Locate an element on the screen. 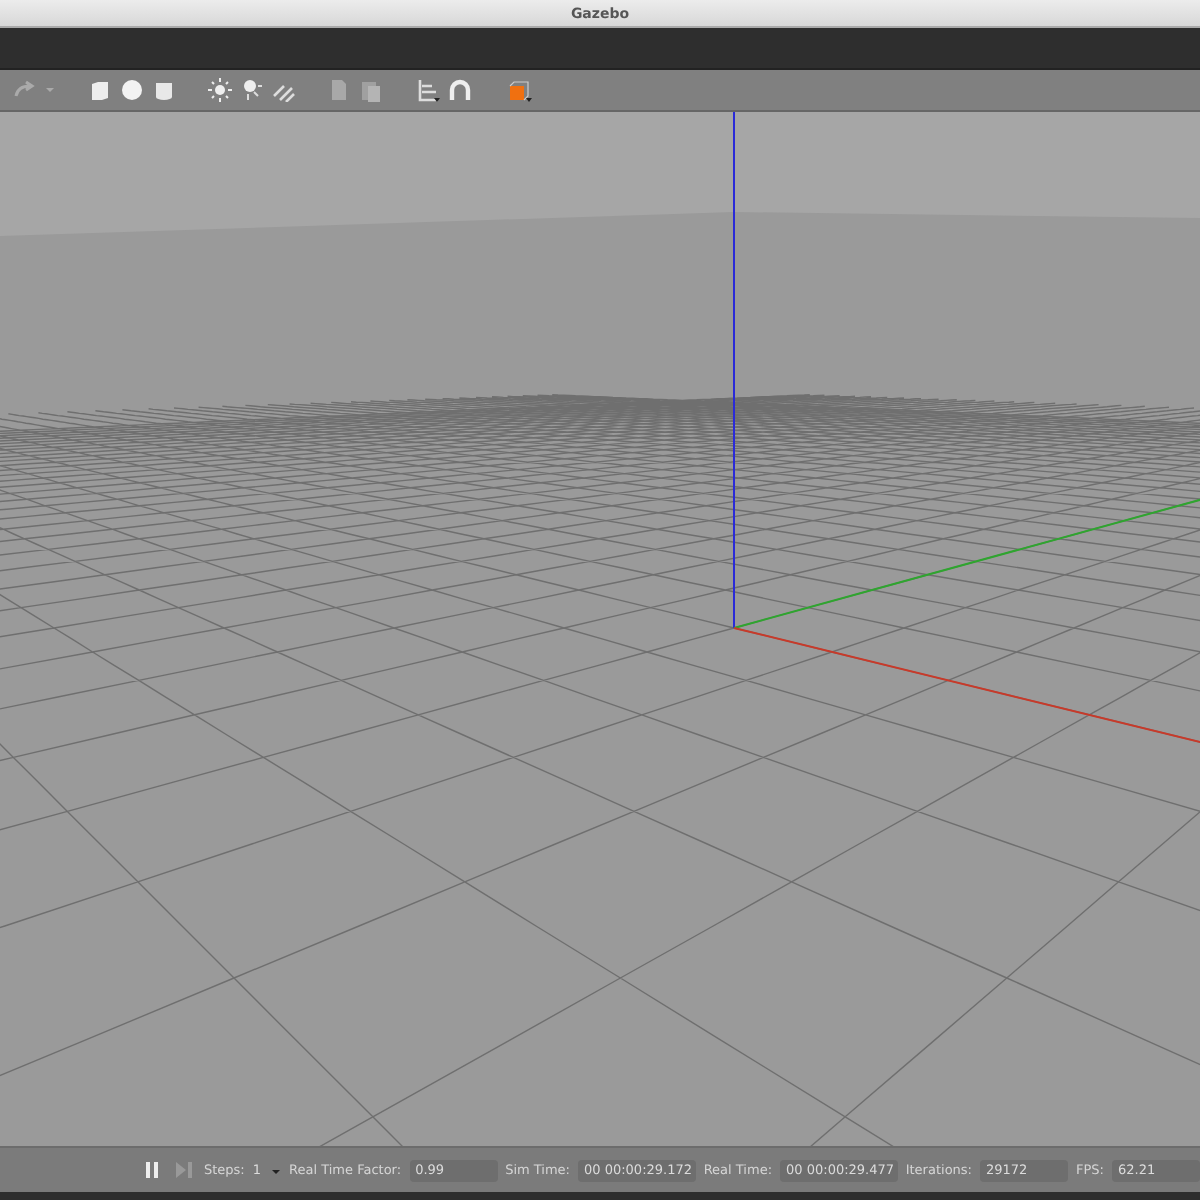  sphere-icon is located at coordinates (132, 90).